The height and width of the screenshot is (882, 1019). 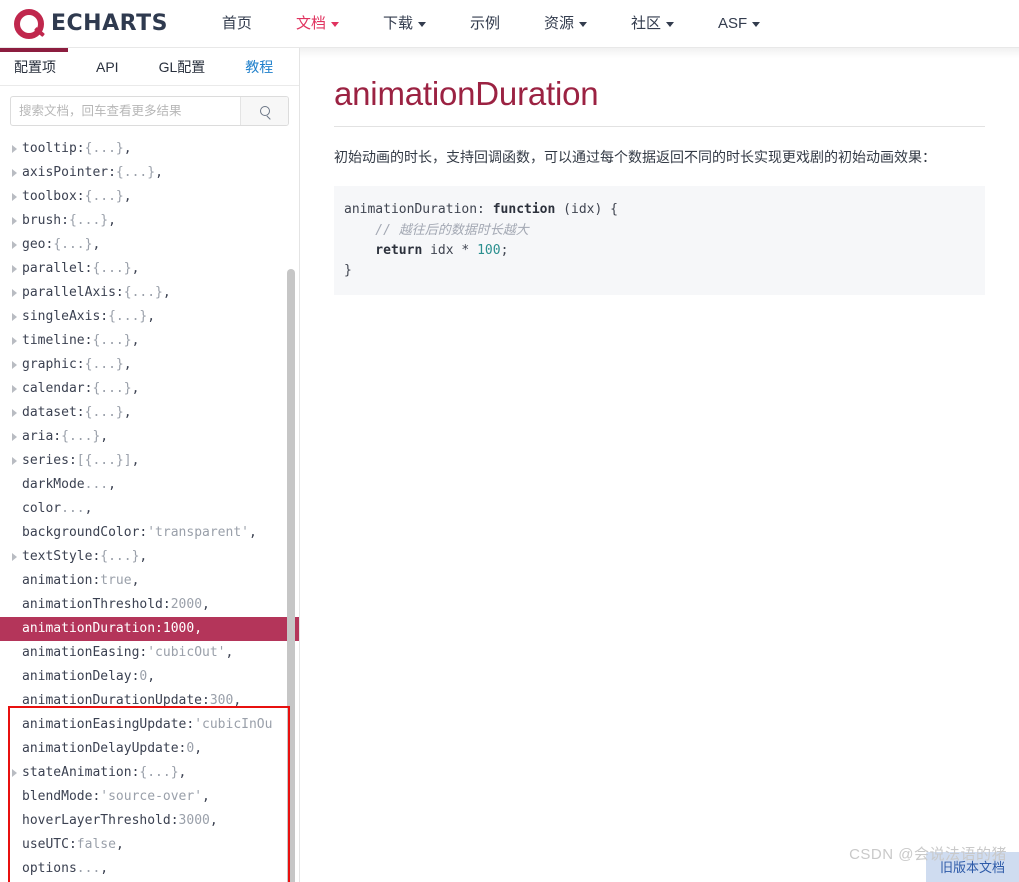 I want to click on option-tree-row: toolbox: {...} ,, so click(x=149, y=197).